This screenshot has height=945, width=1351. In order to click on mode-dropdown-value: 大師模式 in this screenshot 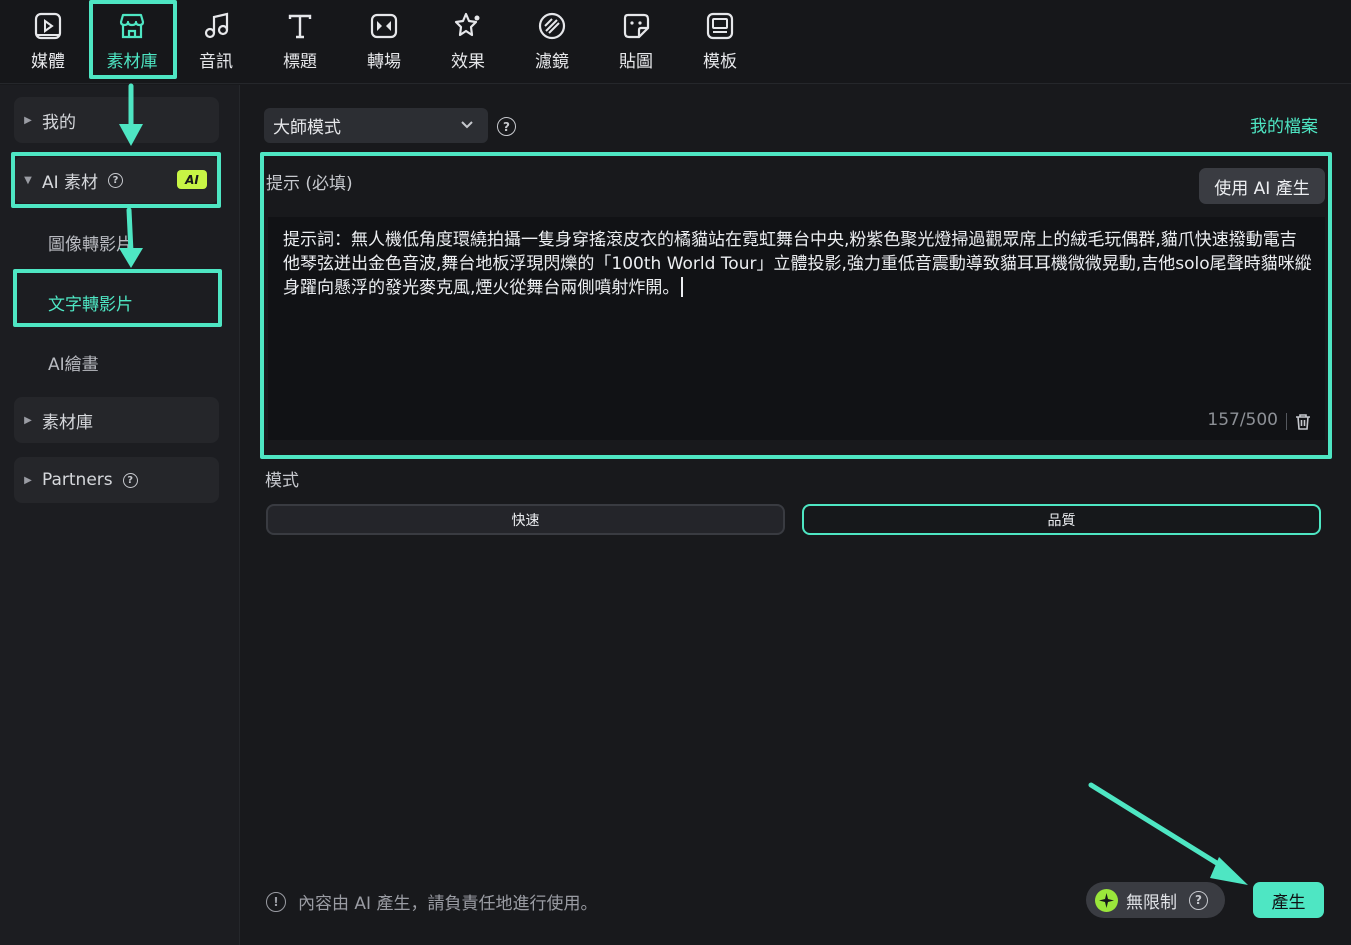, I will do `click(307, 128)`.